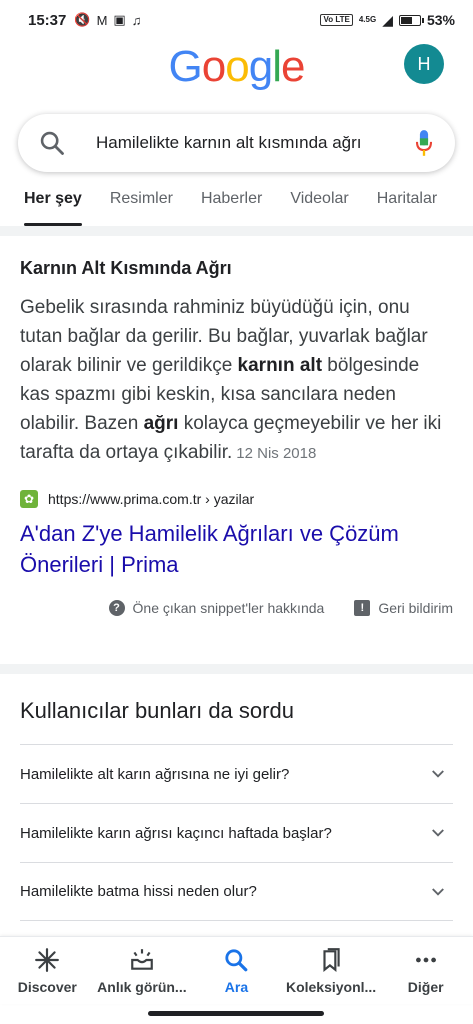 This screenshot has width=473, height=1024. What do you see at coordinates (236, 986) in the screenshot?
I see `nav-label: Ara` at bounding box center [236, 986].